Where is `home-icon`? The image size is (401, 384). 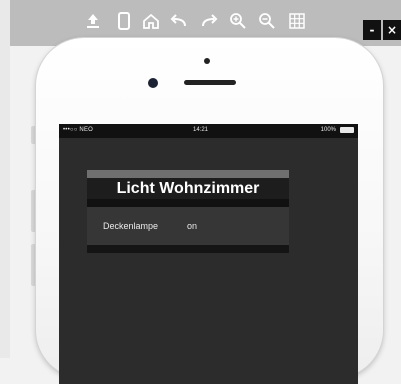
home-icon is located at coordinates (151, 21).